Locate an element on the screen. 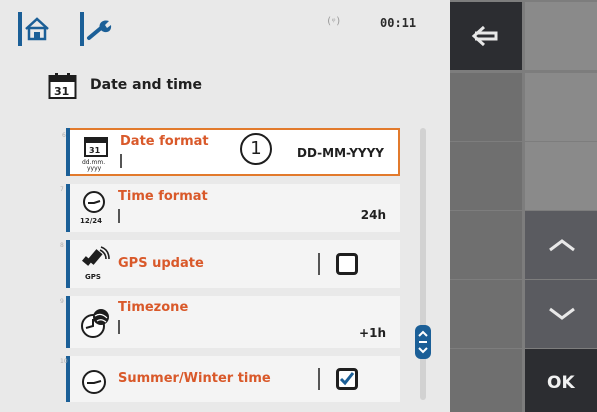 The width and height of the screenshot is (597, 412). home-button is located at coordinates (36, 29).